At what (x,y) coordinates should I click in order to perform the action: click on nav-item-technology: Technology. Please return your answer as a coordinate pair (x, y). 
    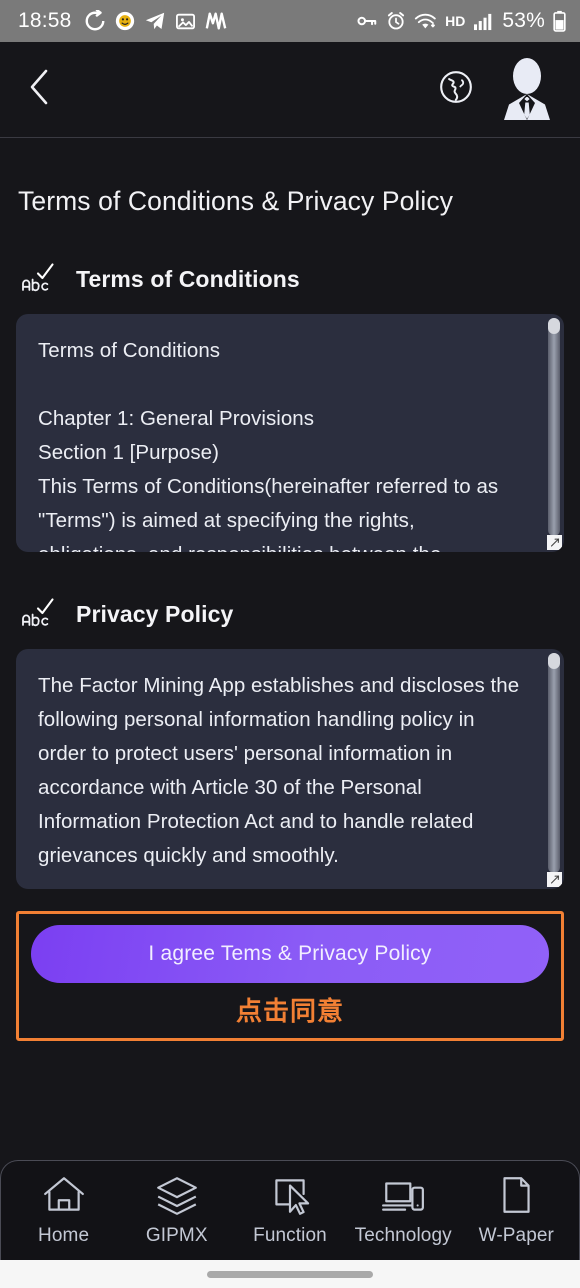
    Looking at the image, I should click on (403, 1210).